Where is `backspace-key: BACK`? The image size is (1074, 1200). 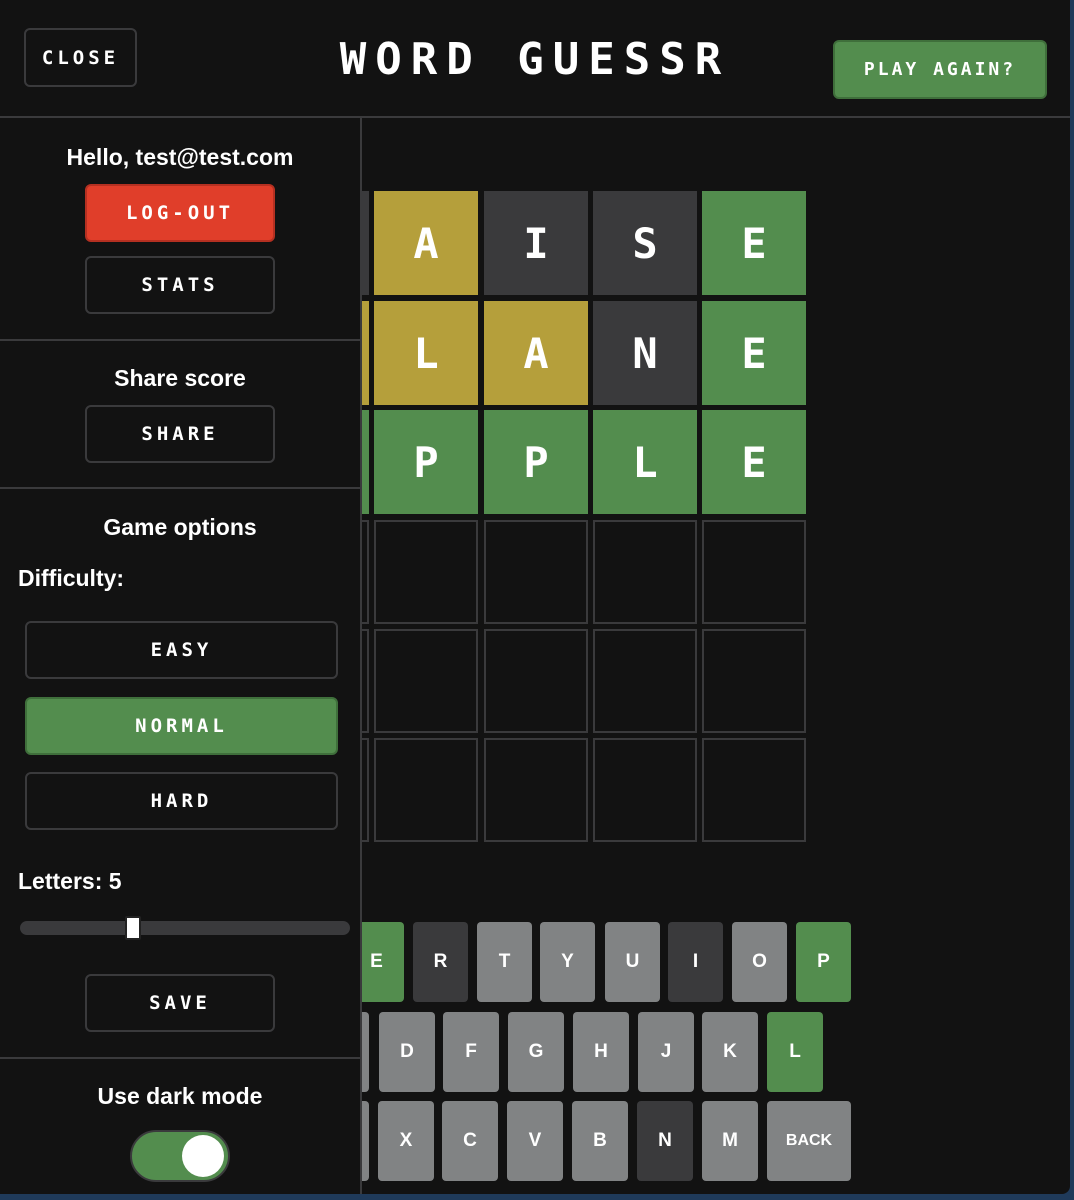 backspace-key: BACK is located at coordinates (809, 1141).